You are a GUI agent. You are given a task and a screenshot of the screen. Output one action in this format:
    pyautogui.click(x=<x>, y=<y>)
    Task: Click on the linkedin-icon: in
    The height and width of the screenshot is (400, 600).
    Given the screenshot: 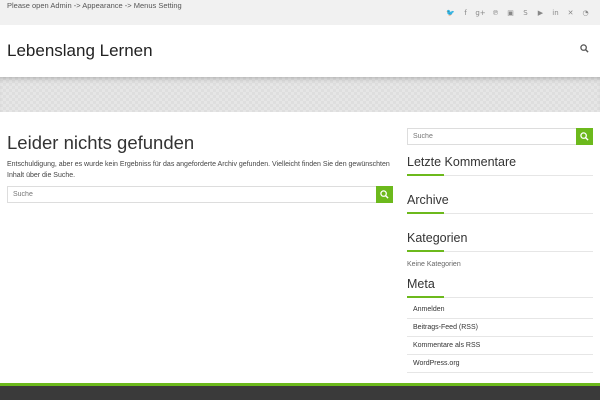 What is the action you would take?
    pyautogui.click(x=555, y=13)
    